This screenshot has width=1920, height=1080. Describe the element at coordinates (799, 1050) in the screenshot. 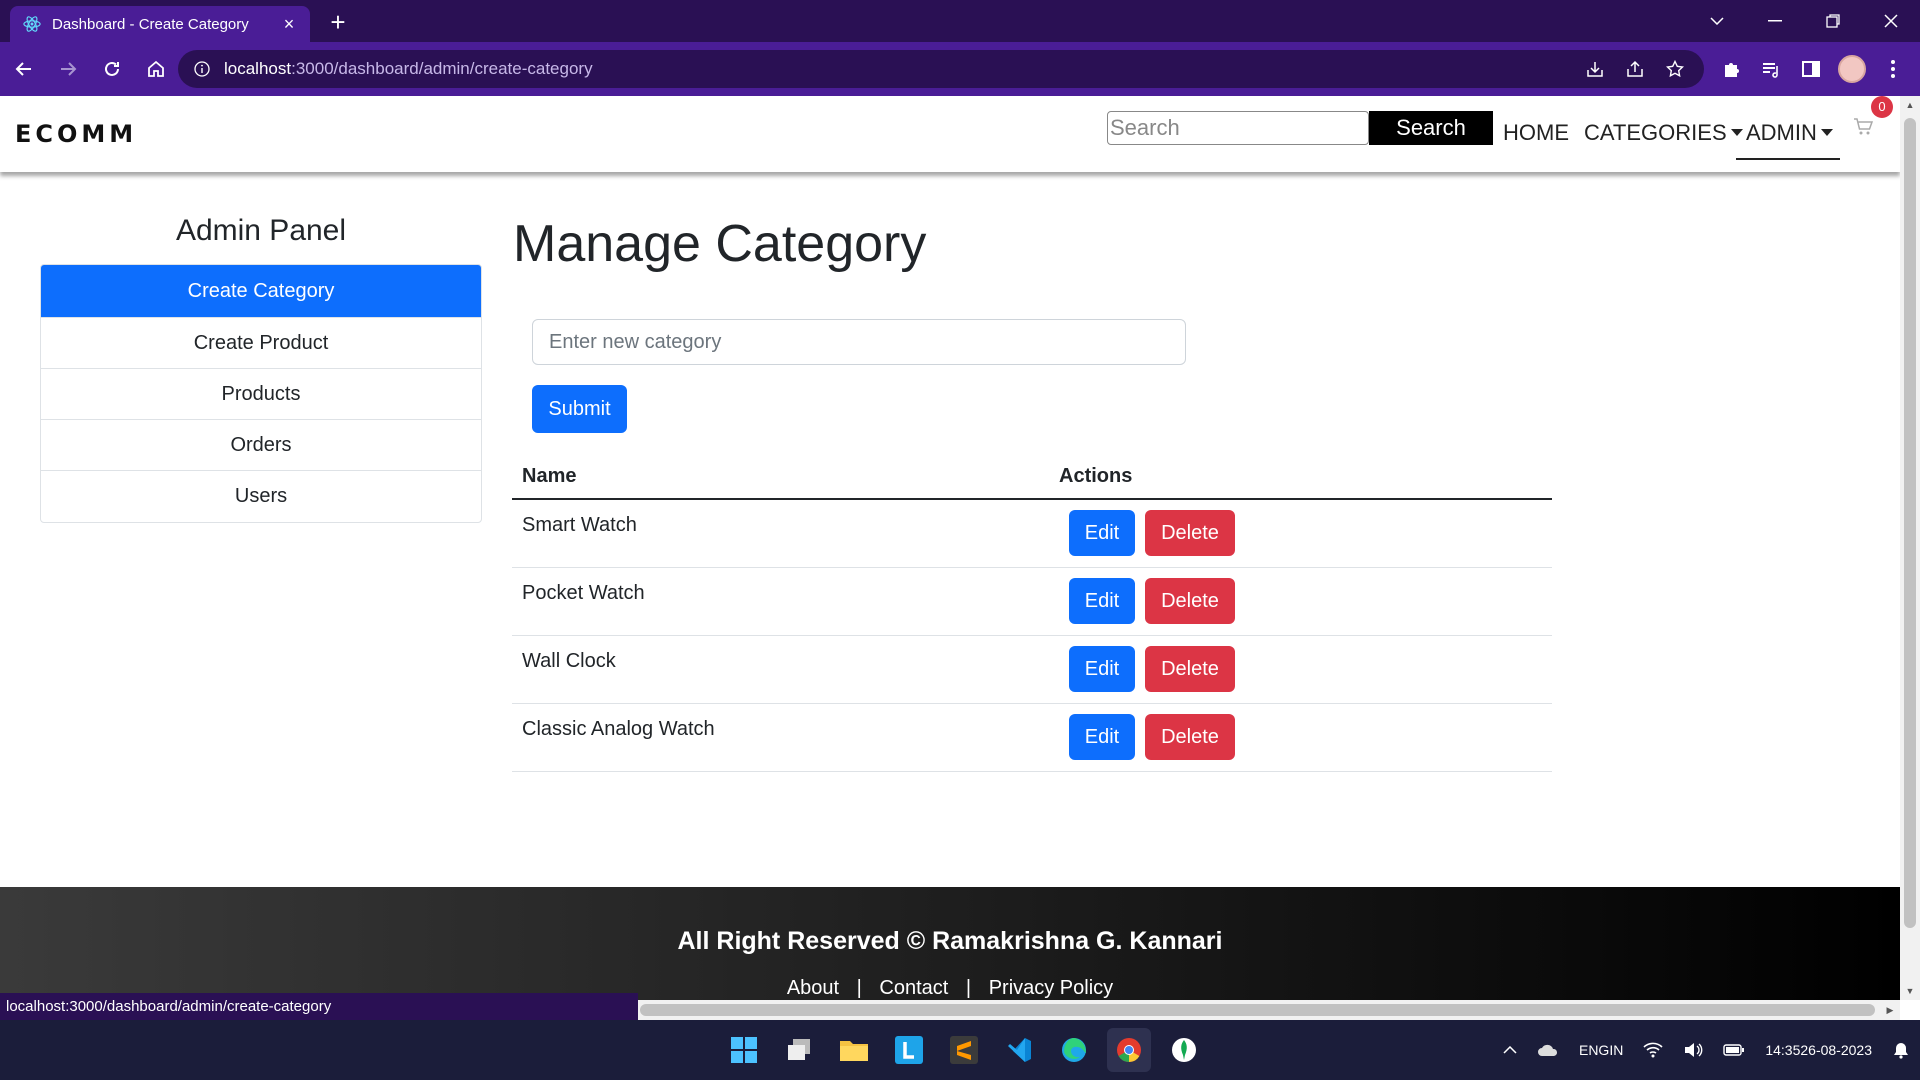

I see `task-view-icon` at that location.